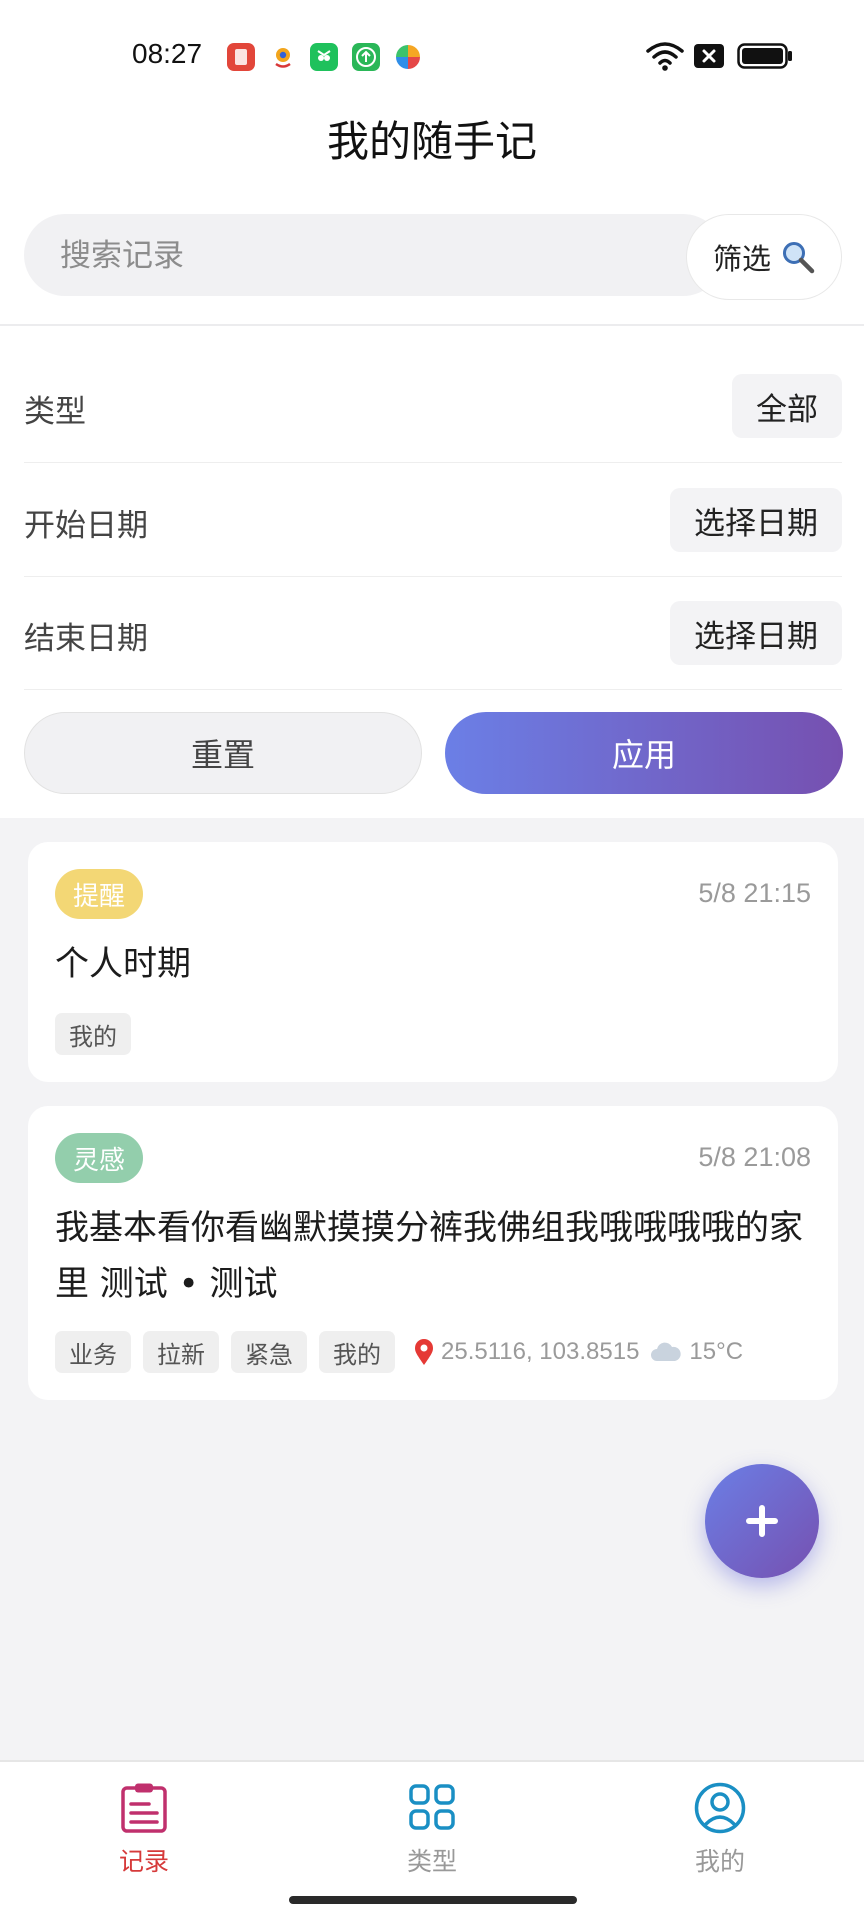 The width and height of the screenshot is (864, 1920). What do you see at coordinates (93, 1352) in the screenshot?
I see `record-tag: 业务` at bounding box center [93, 1352].